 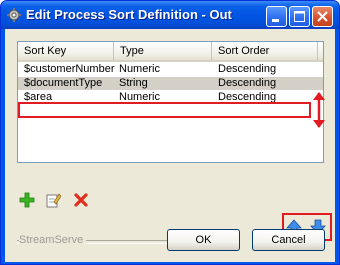 What do you see at coordinates (53, 240) in the screenshot?
I see `brand-label: StreamServe` at bounding box center [53, 240].